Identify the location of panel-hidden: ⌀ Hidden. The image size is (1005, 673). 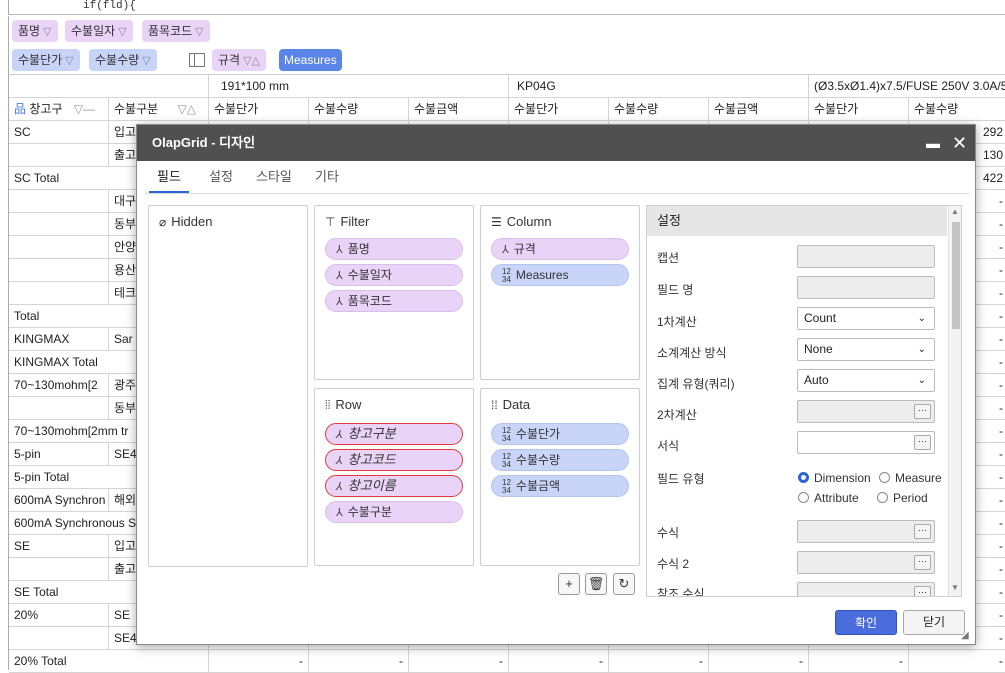
(228, 386).